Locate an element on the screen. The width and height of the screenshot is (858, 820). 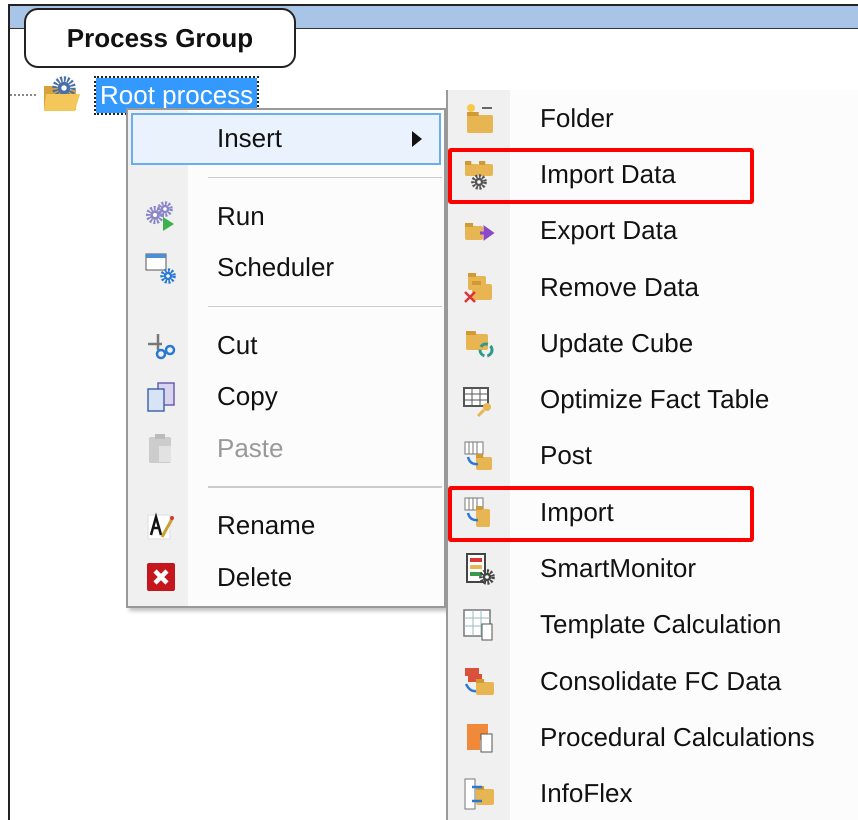
menu-item: Export Data is located at coordinates (653, 230).